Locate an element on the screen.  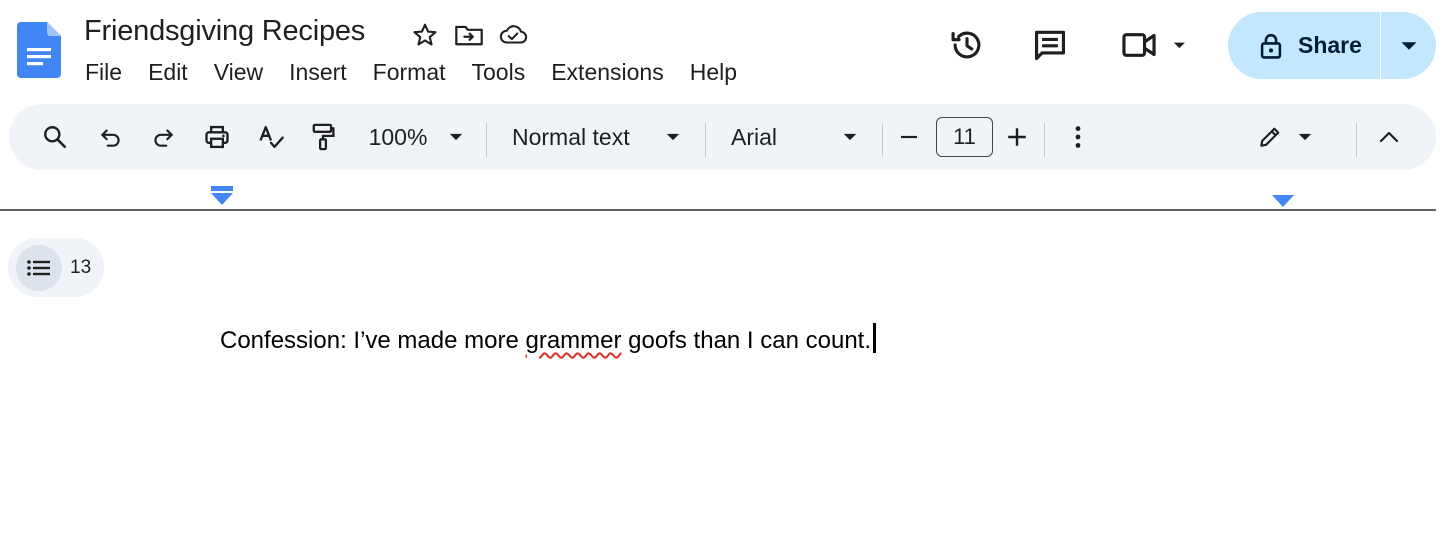
outline-icon-container is located at coordinates (39, 267).